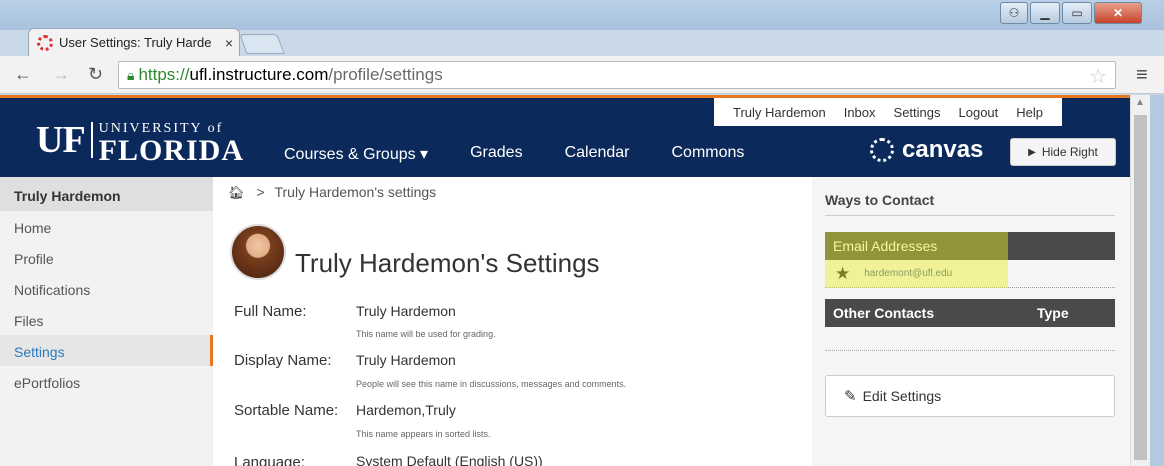 Image resolution: width=1164 pixels, height=466 pixels. Describe the element at coordinates (164, 74) in the screenshot. I see `url-scheme: https://` at that location.